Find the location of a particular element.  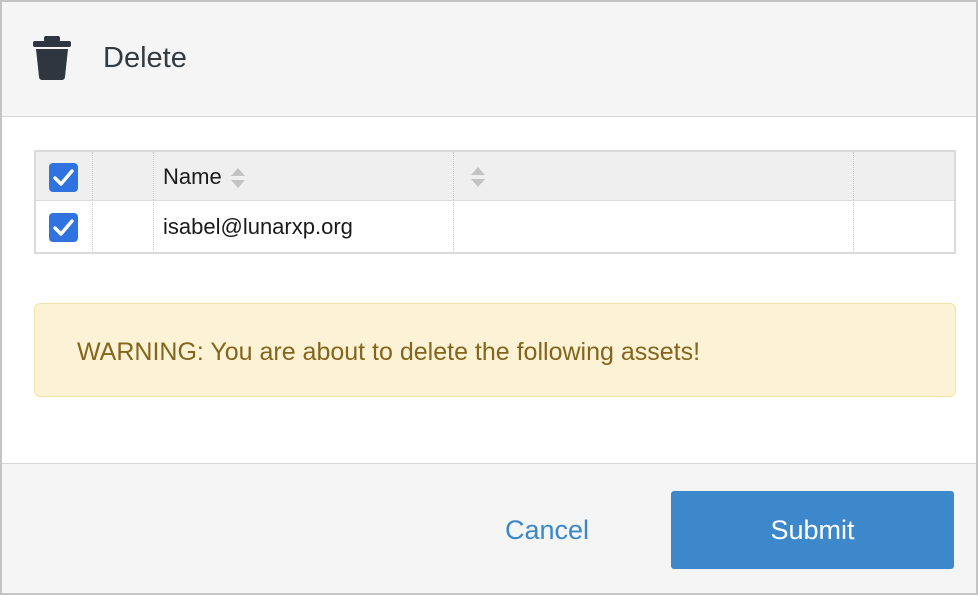

column-header-unnamed is located at coordinates (654, 176).